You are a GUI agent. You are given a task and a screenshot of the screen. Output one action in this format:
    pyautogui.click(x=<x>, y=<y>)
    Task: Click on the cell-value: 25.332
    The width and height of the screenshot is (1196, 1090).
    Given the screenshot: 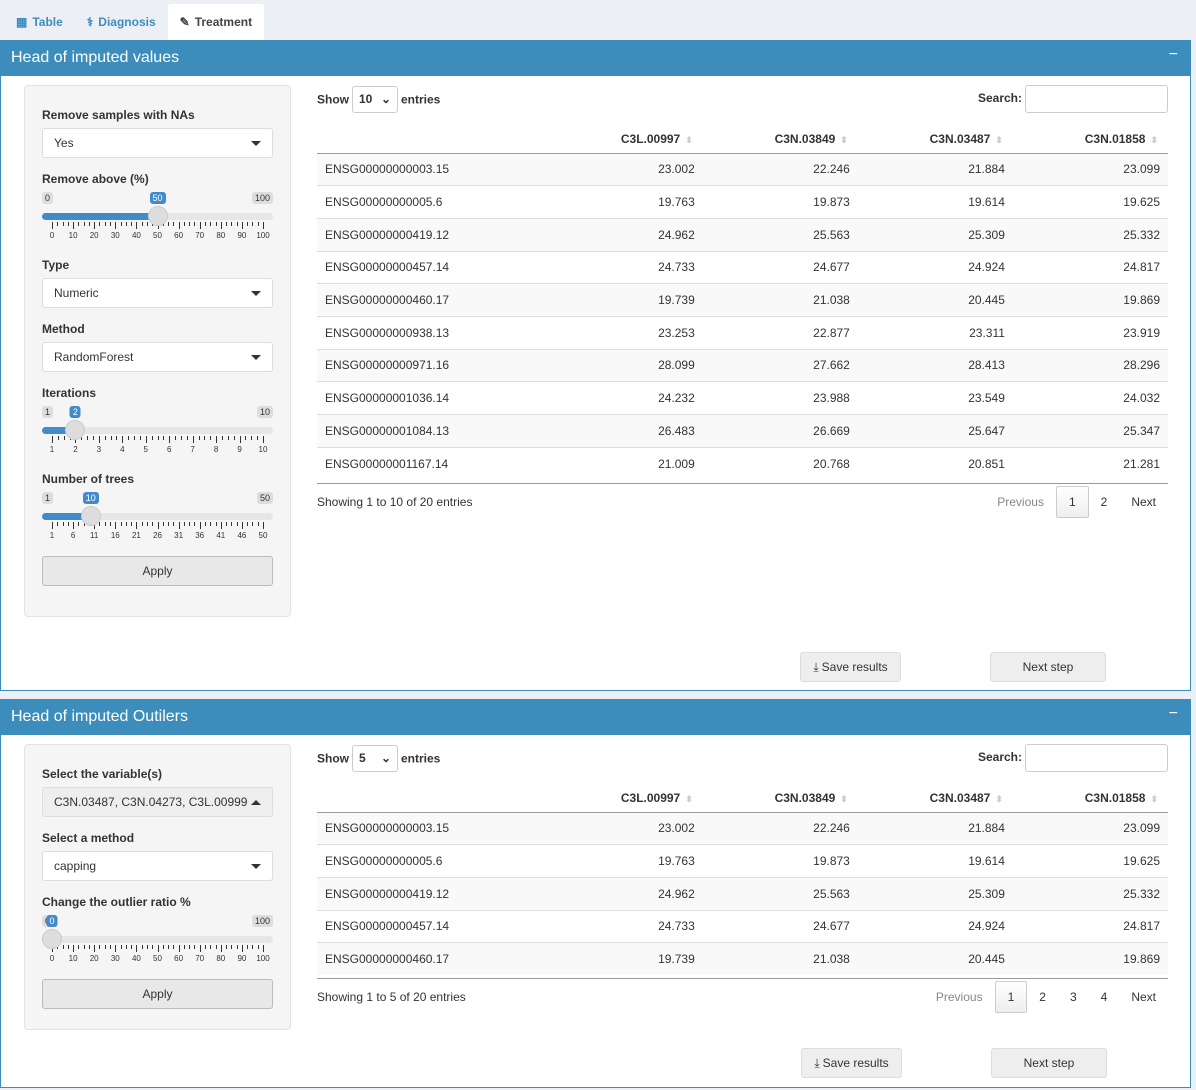 What is the action you would take?
    pyautogui.click(x=1090, y=893)
    